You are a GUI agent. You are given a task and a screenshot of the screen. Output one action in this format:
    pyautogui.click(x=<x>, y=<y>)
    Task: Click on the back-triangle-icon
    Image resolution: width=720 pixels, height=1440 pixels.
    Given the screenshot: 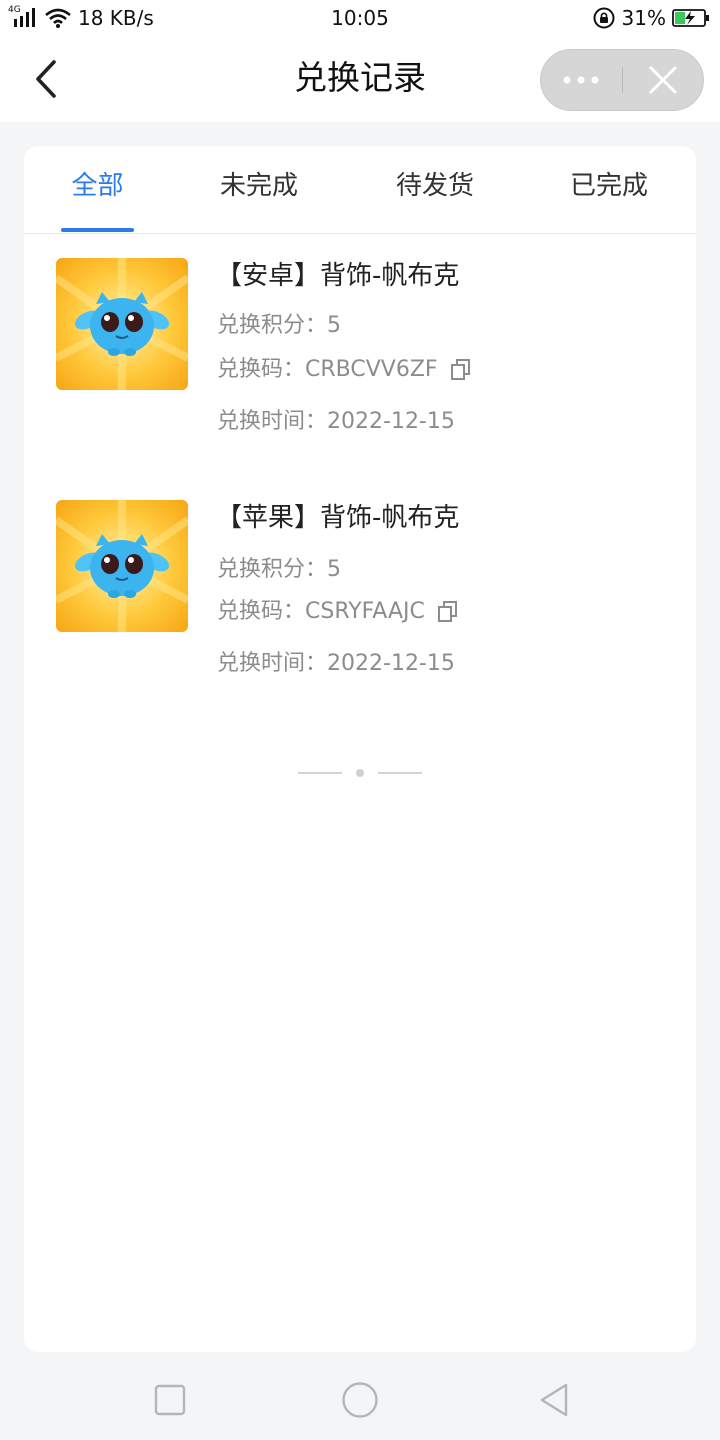 What is the action you would take?
    pyautogui.click(x=554, y=1400)
    